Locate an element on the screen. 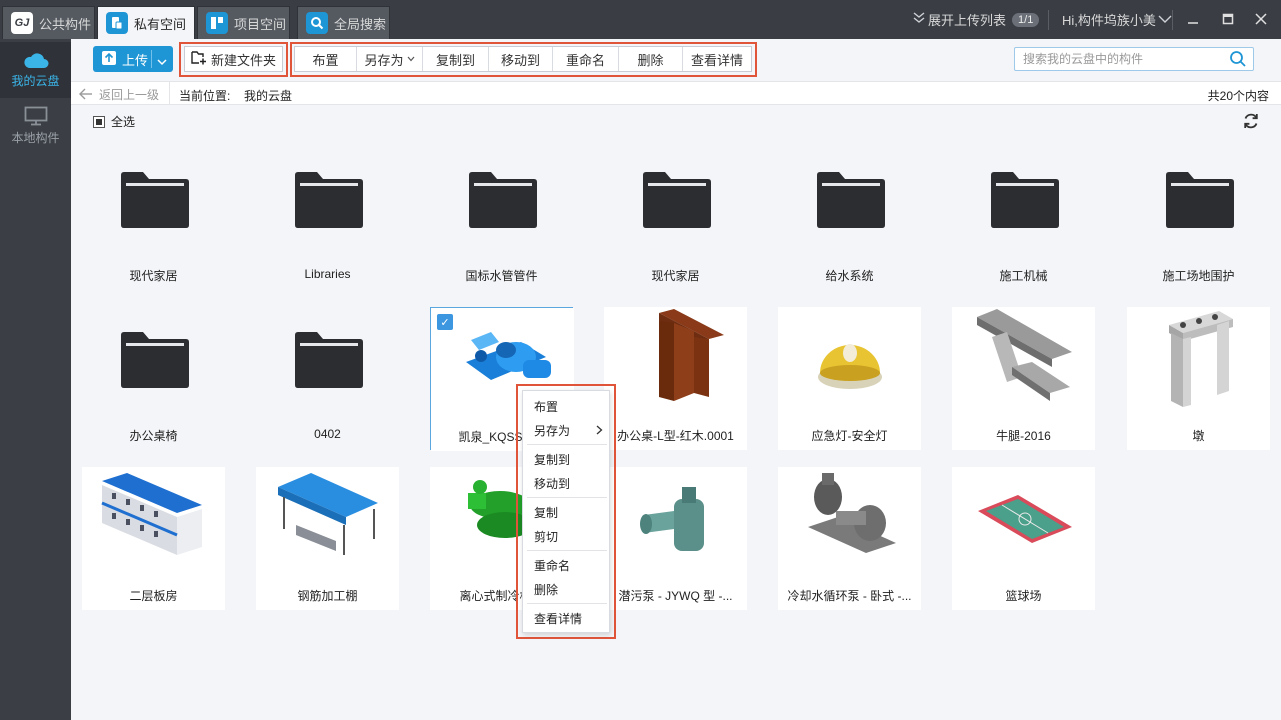  model-item: 篮球场 is located at coordinates (1023, 538).